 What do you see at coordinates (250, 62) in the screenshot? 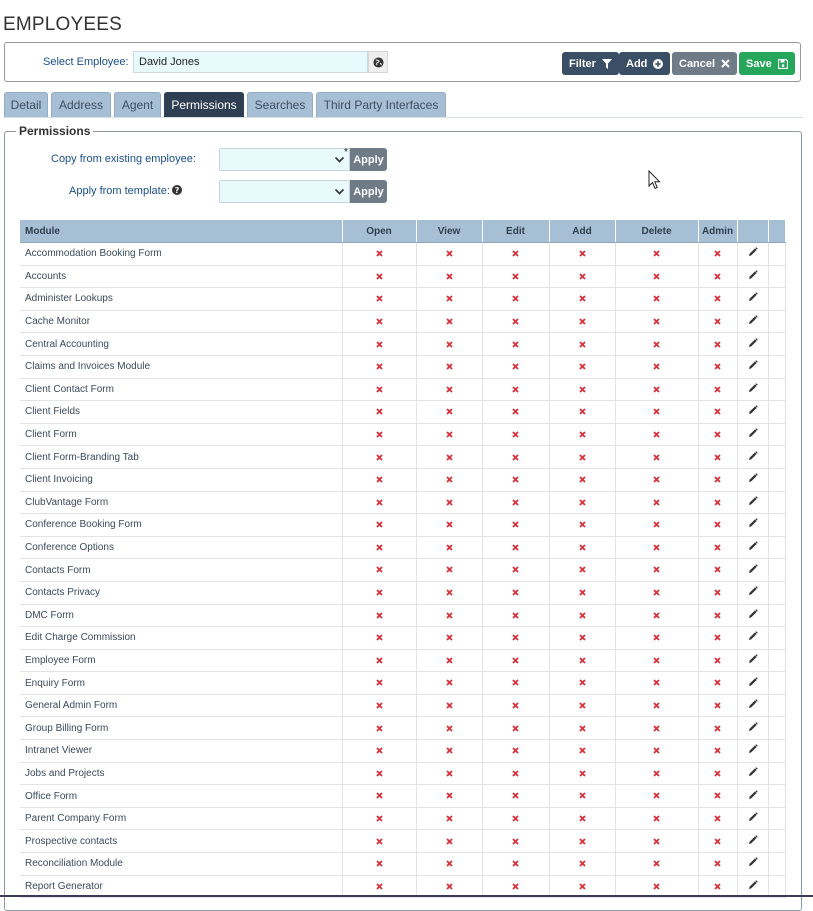
I see `employee-input` at bounding box center [250, 62].